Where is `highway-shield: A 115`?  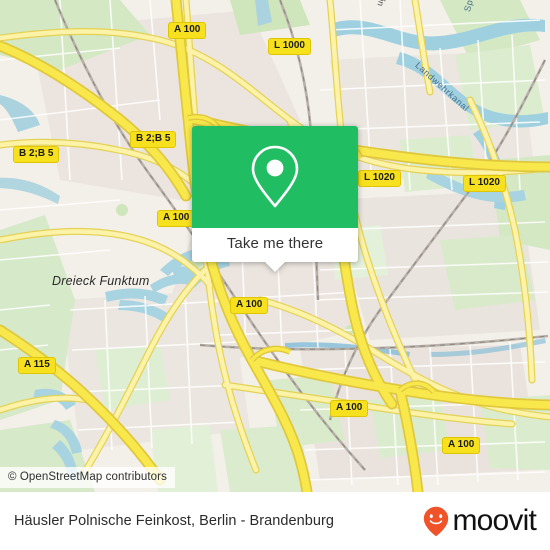 highway-shield: A 115 is located at coordinates (37, 365).